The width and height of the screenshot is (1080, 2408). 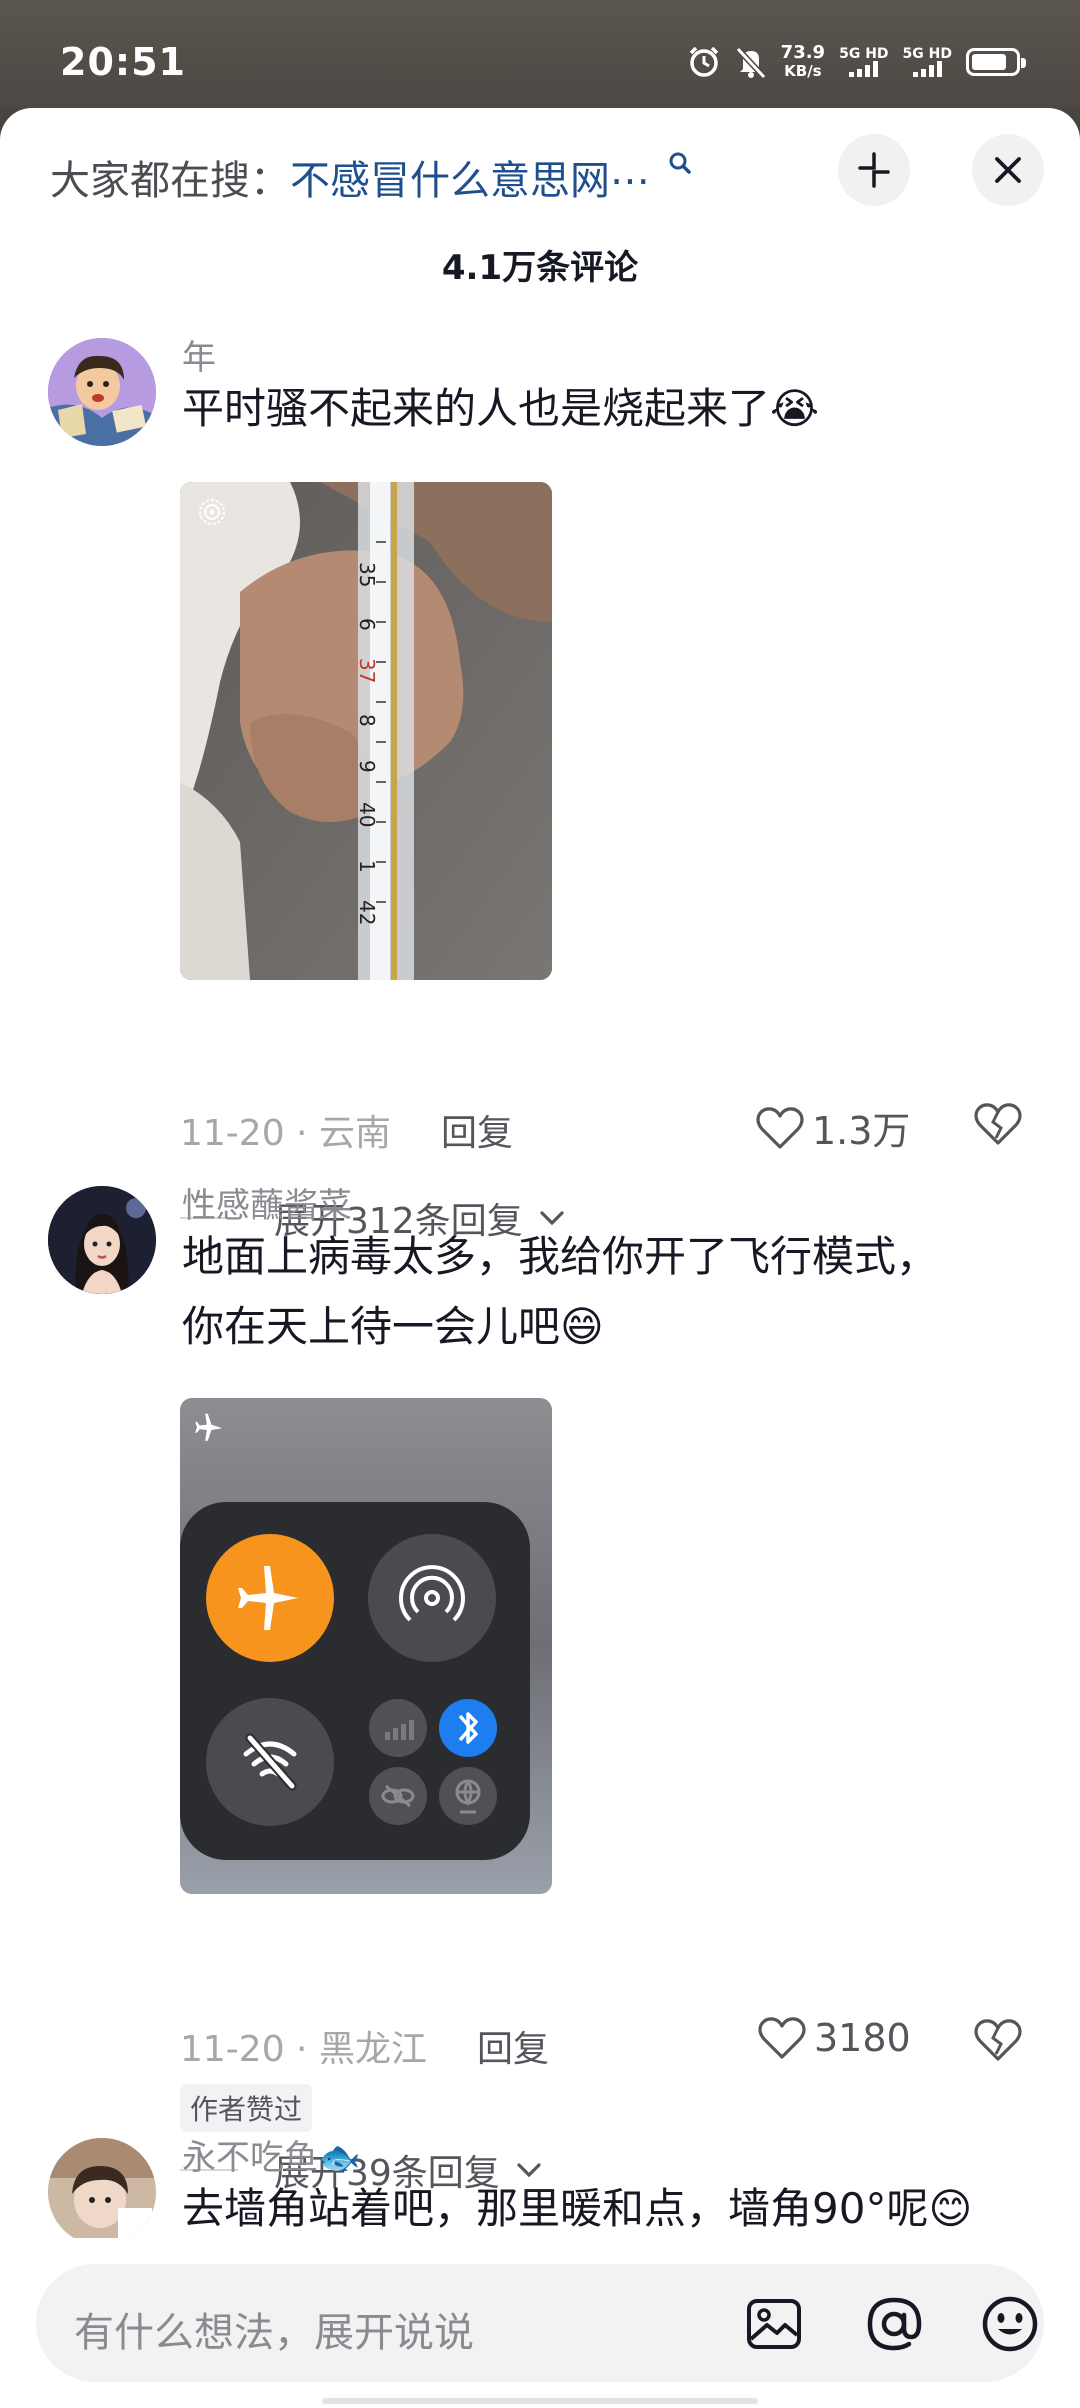 What do you see at coordinates (540, 54) in the screenshot?
I see `status-bar: 20:51 73.9 KB/s 5G HD 5G HD` at bounding box center [540, 54].